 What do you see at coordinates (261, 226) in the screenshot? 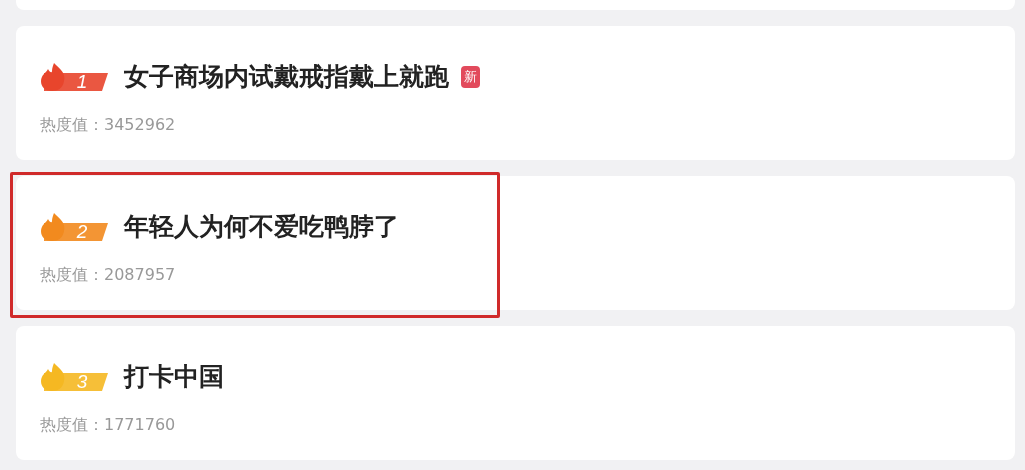
I see `topic-title: 年轻人为何不爱吃鸭脖了` at bounding box center [261, 226].